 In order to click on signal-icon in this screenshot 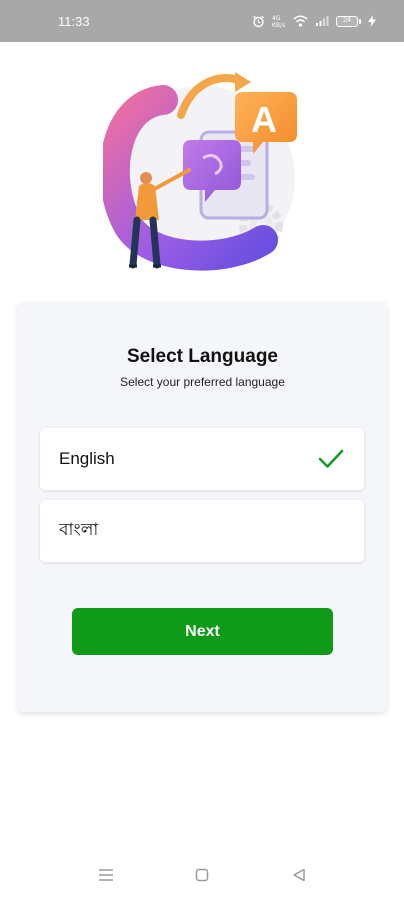, I will do `click(322, 21)`.